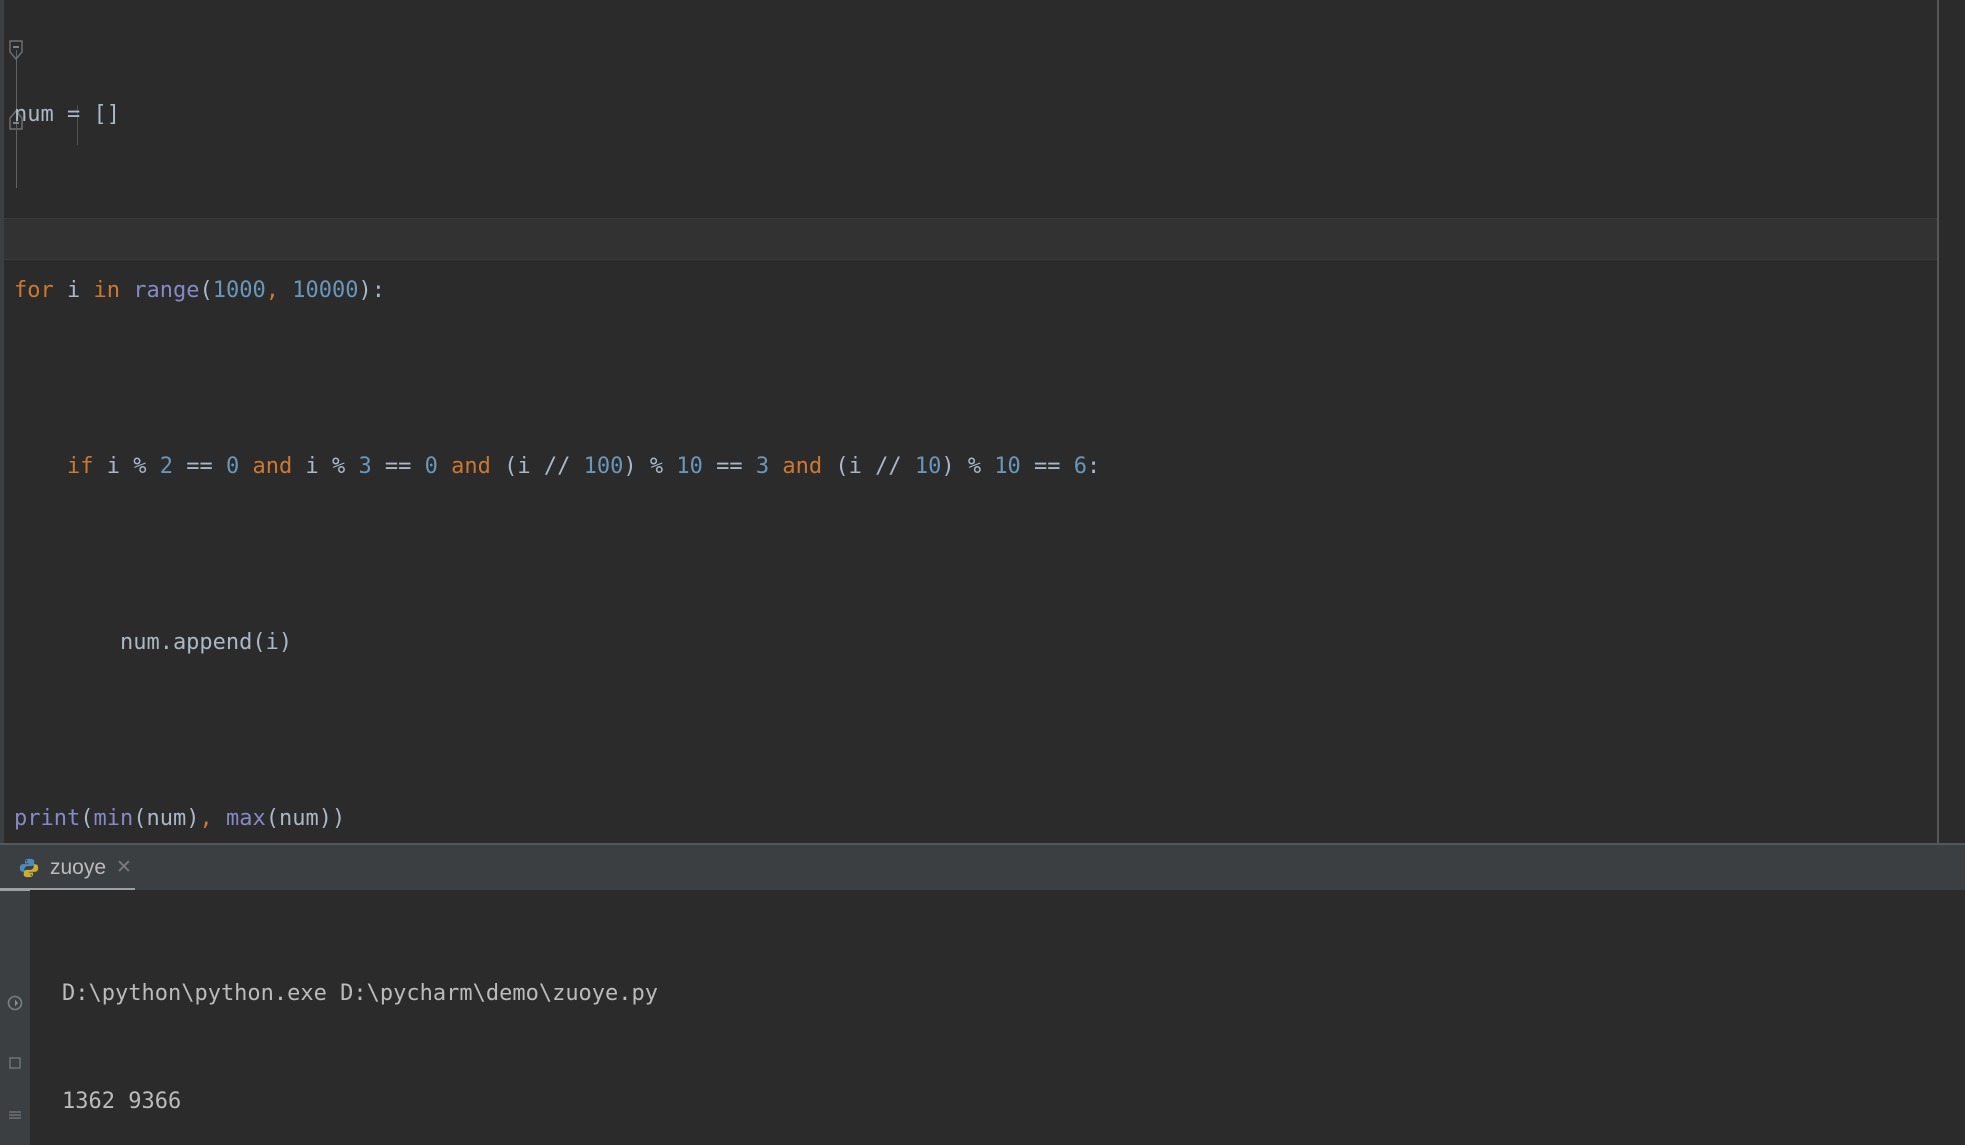 This screenshot has width=1965, height=1145. What do you see at coordinates (1080, 466) in the screenshot?
I see `code-token: 6` at bounding box center [1080, 466].